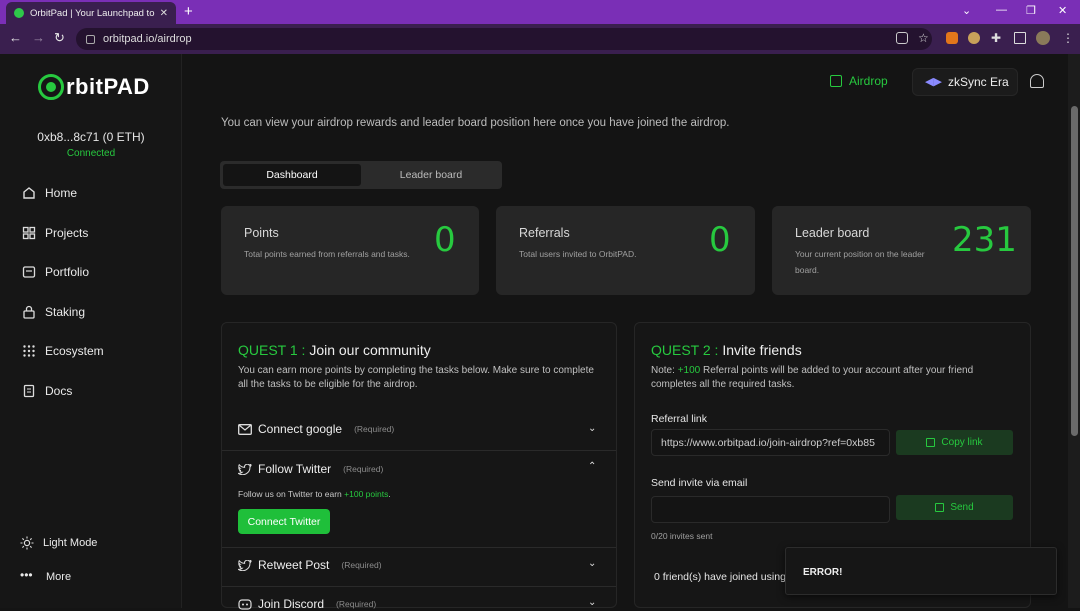 The height and width of the screenshot is (611, 1080). What do you see at coordinates (59, 38) in the screenshot?
I see `reload-icon: ↻` at bounding box center [59, 38].